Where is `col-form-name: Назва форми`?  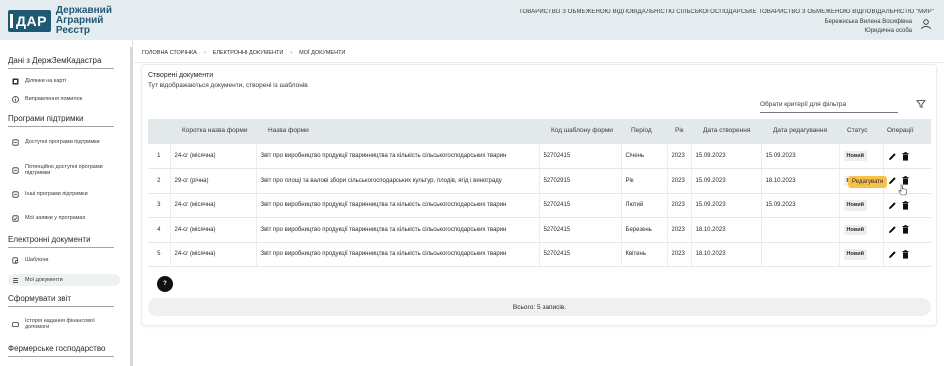
col-form-name: Назва форми is located at coordinates (397, 131).